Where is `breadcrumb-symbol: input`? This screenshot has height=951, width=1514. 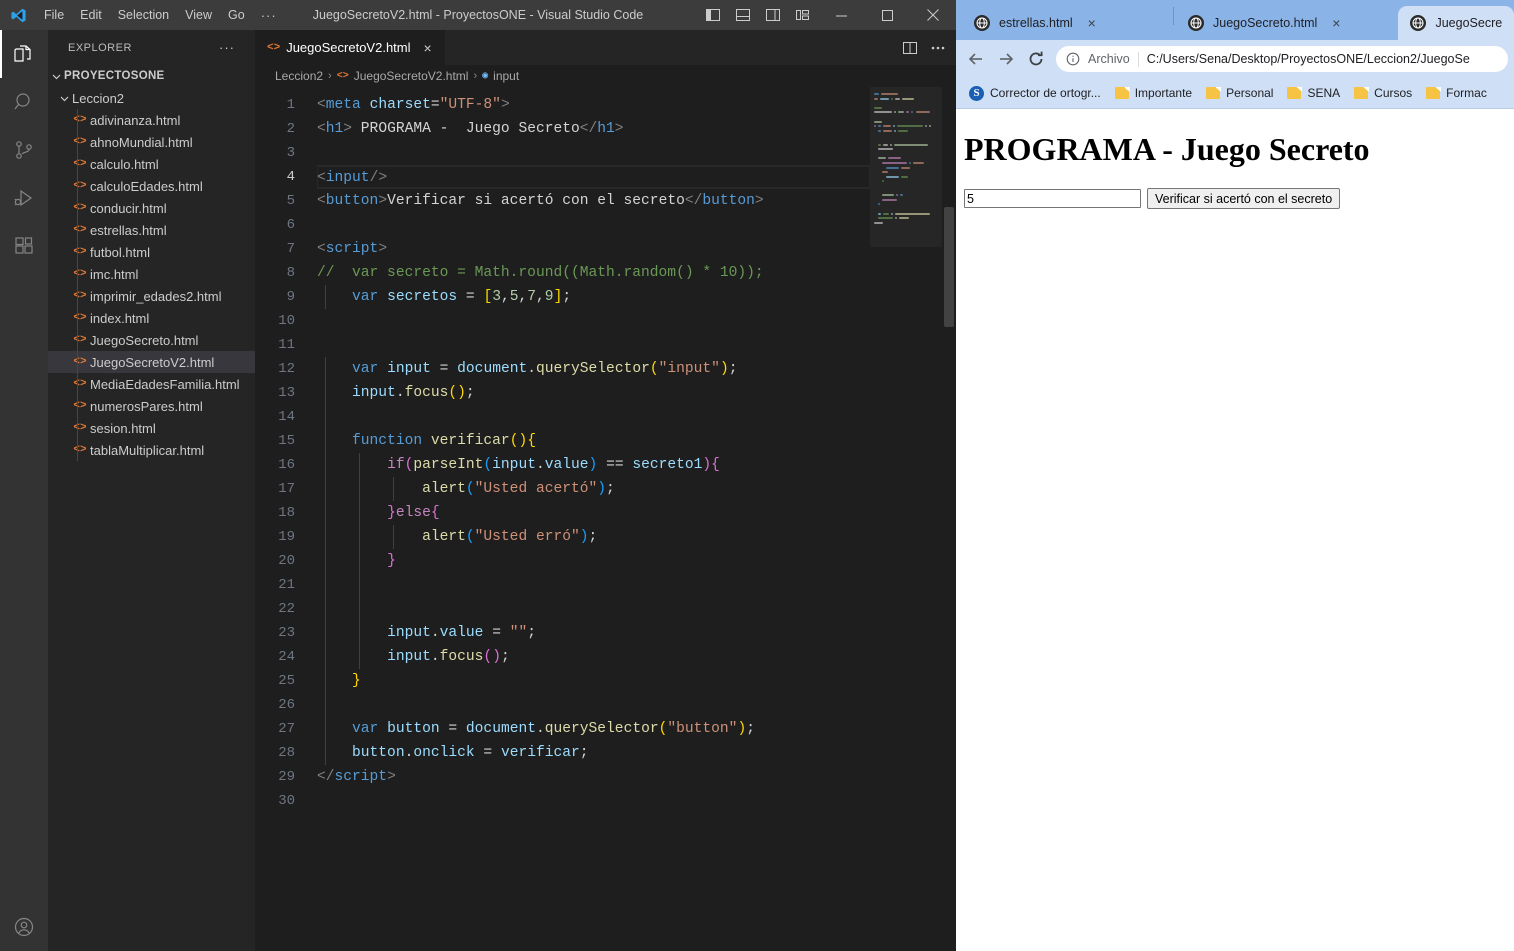
breadcrumb-symbol: input is located at coordinates (506, 76).